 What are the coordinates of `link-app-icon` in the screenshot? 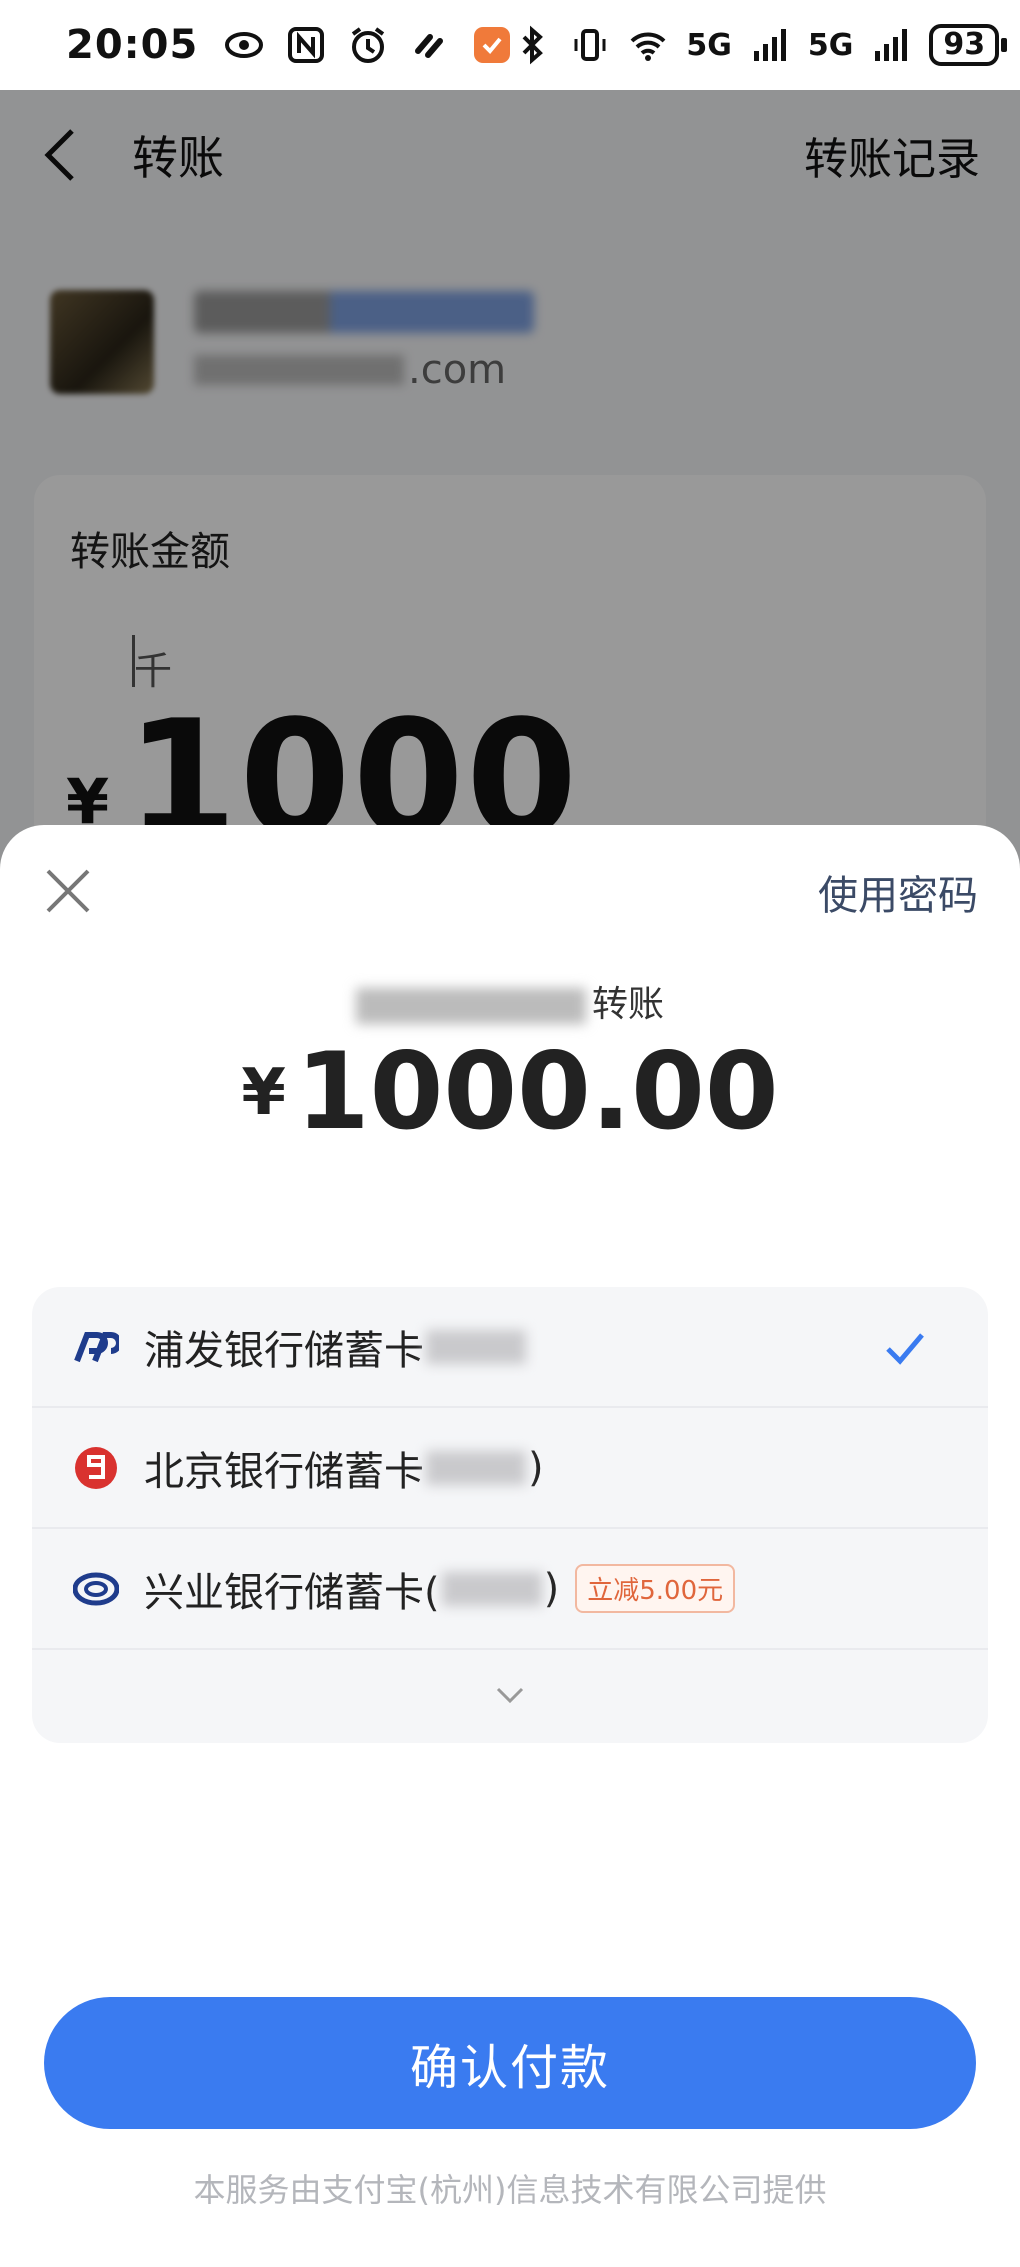 It's located at (429, 46).